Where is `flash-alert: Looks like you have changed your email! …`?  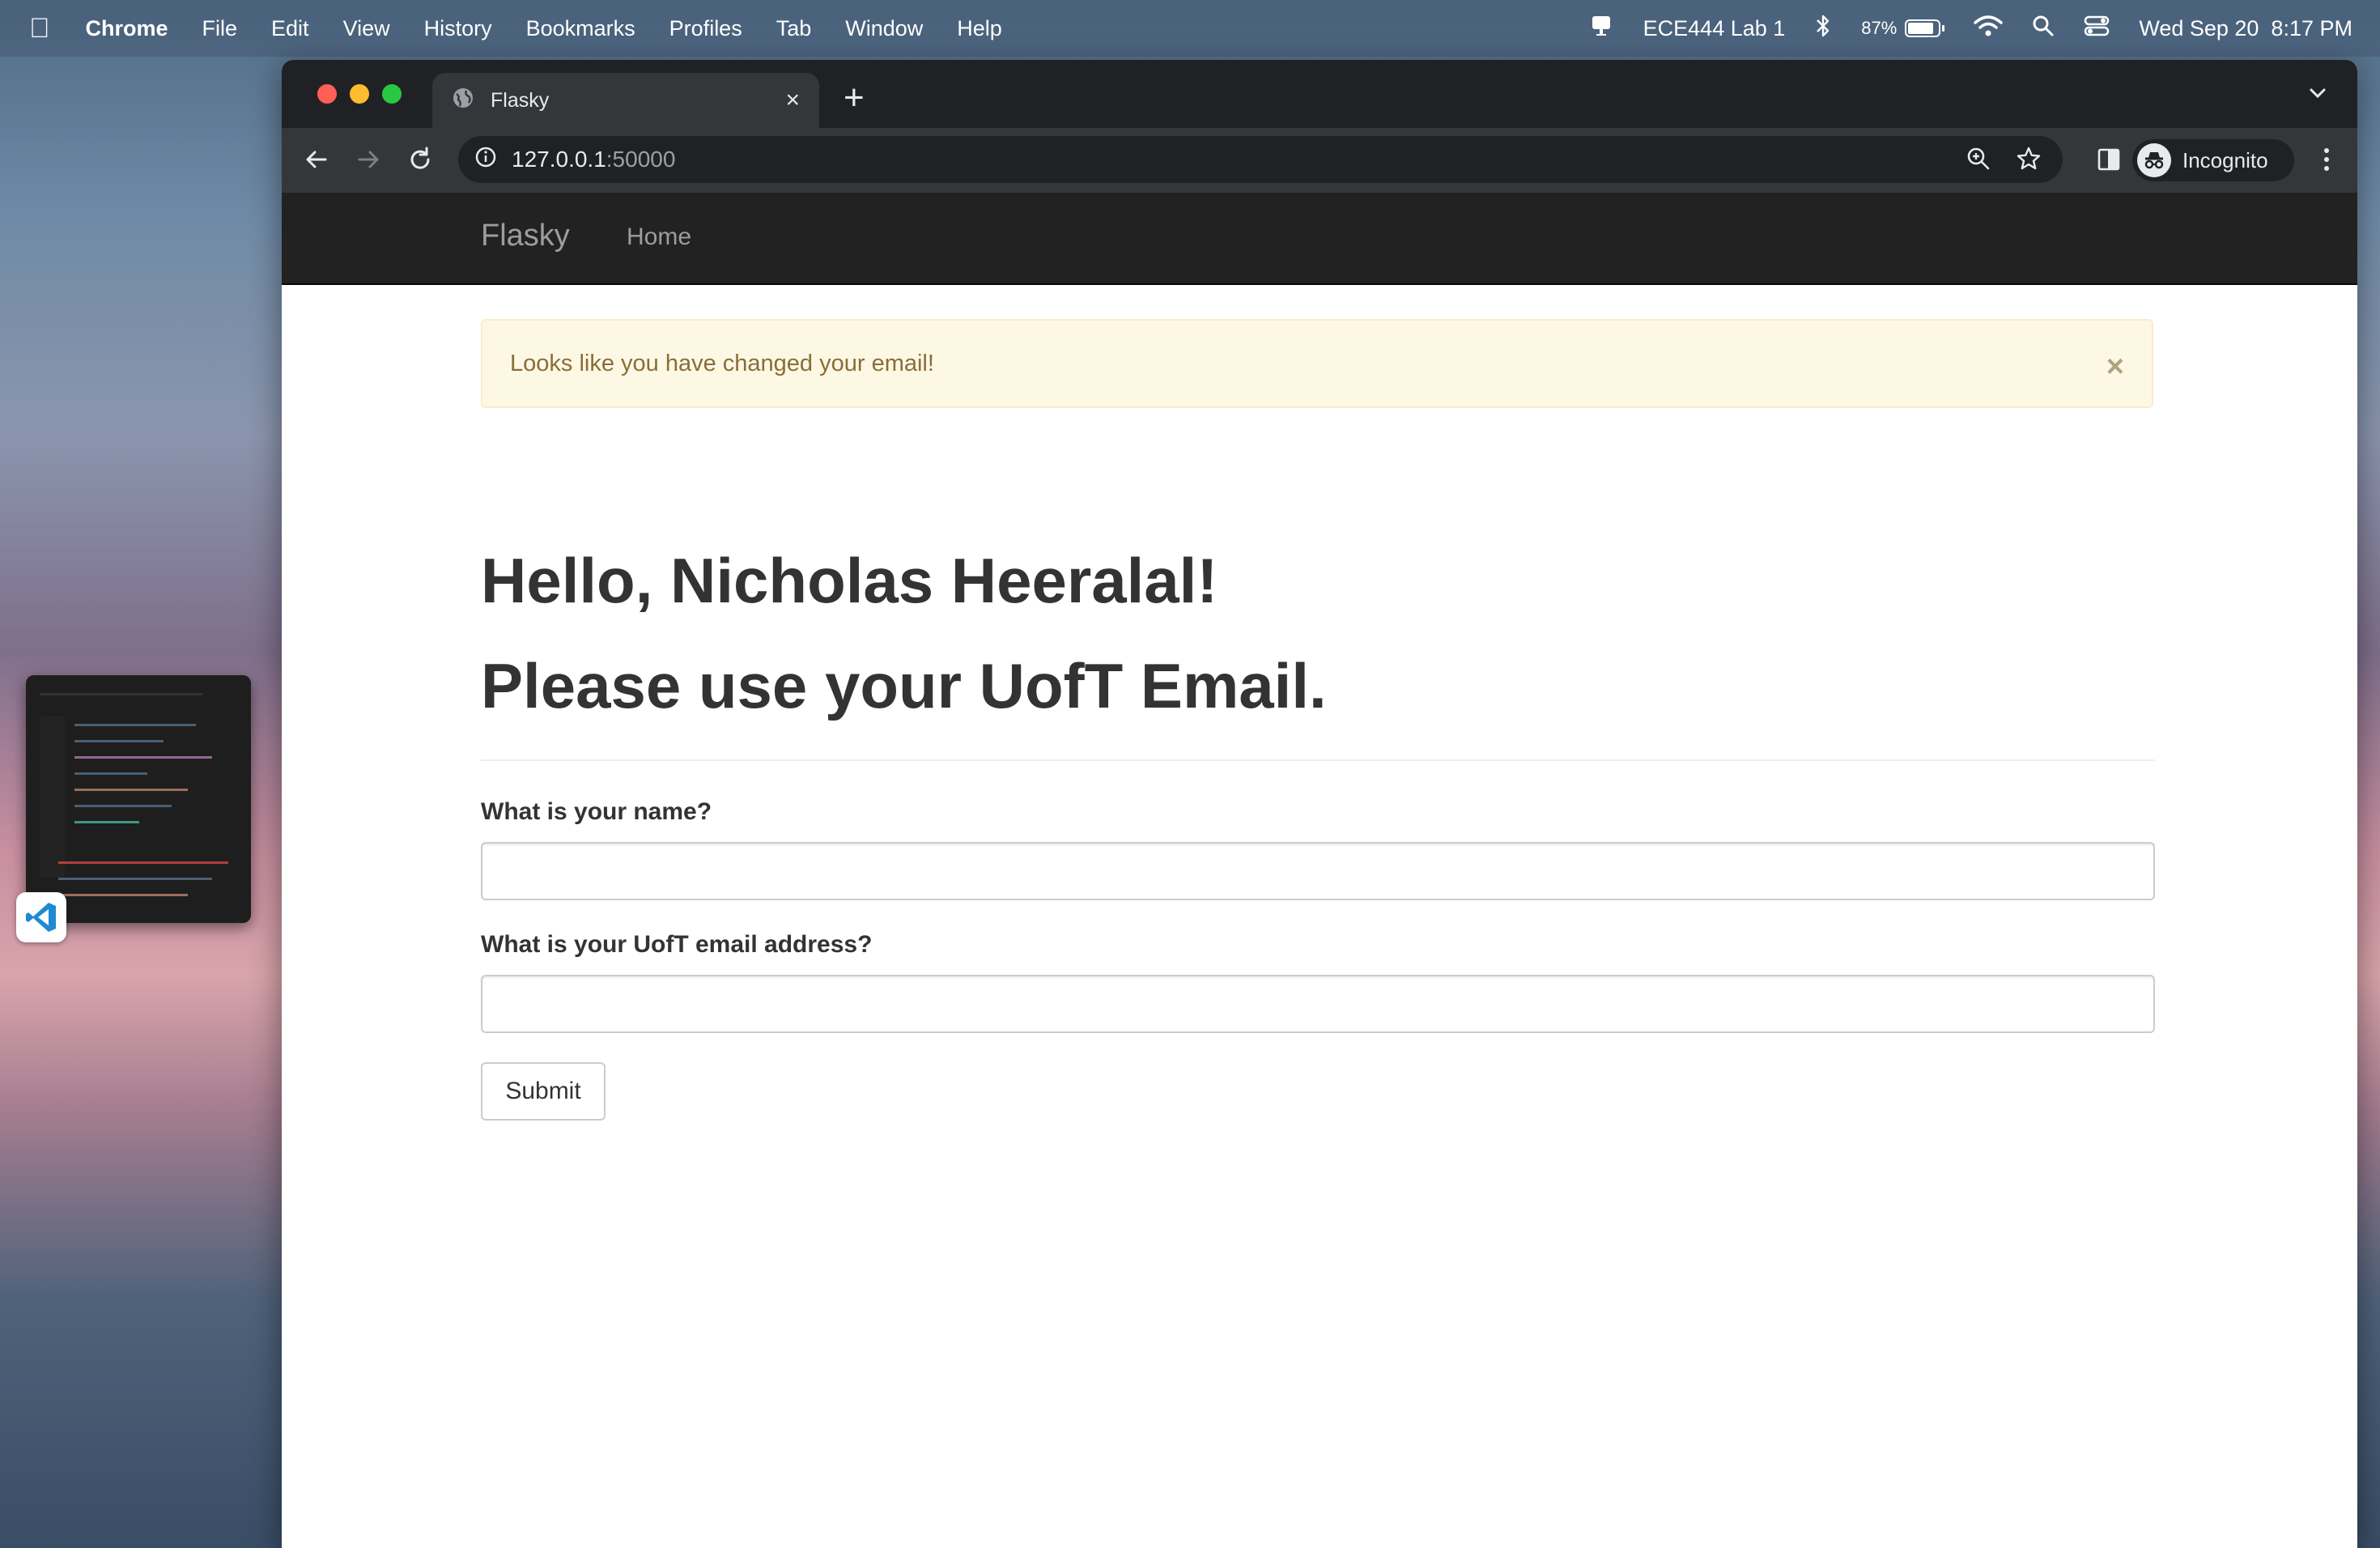 flash-alert: Looks like you have changed your email! … is located at coordinates (1317, 363).